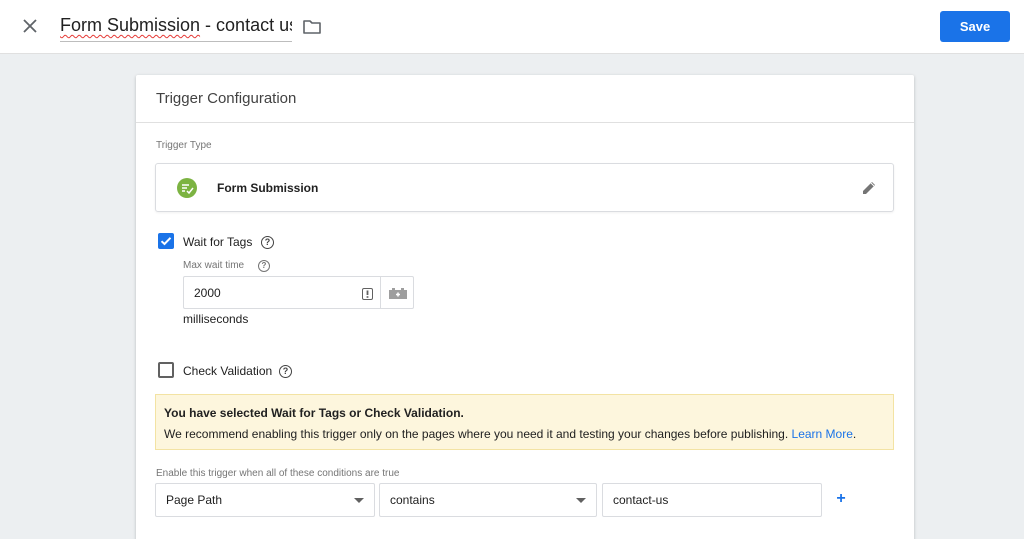 The width and height of the screenshot is (1024, 539). What do you see at coordinates (869, 188) in the screenshot?
I see `edit-pencil-icon` at bounding box center [869, 188].